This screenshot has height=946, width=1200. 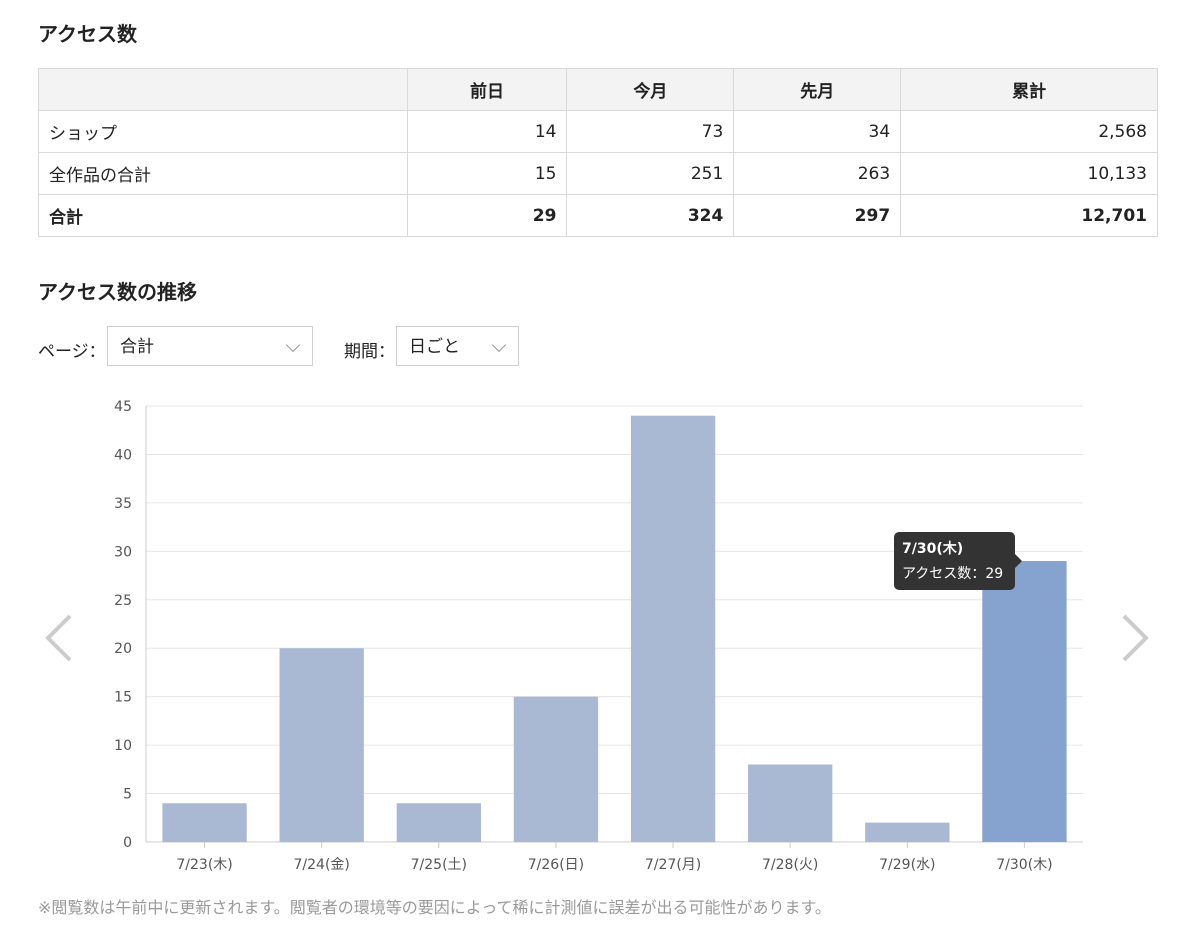 What do you see at coordinates (72, 352) in the screenshot?
I see `page-filter-label: ページ：` at bounding box center [72, 352].